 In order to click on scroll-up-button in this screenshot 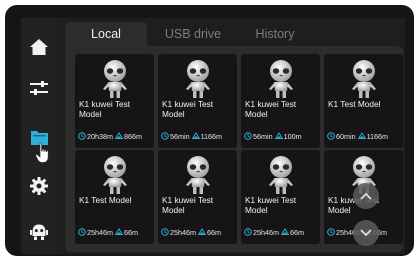, I will do `click(366, 196)`.